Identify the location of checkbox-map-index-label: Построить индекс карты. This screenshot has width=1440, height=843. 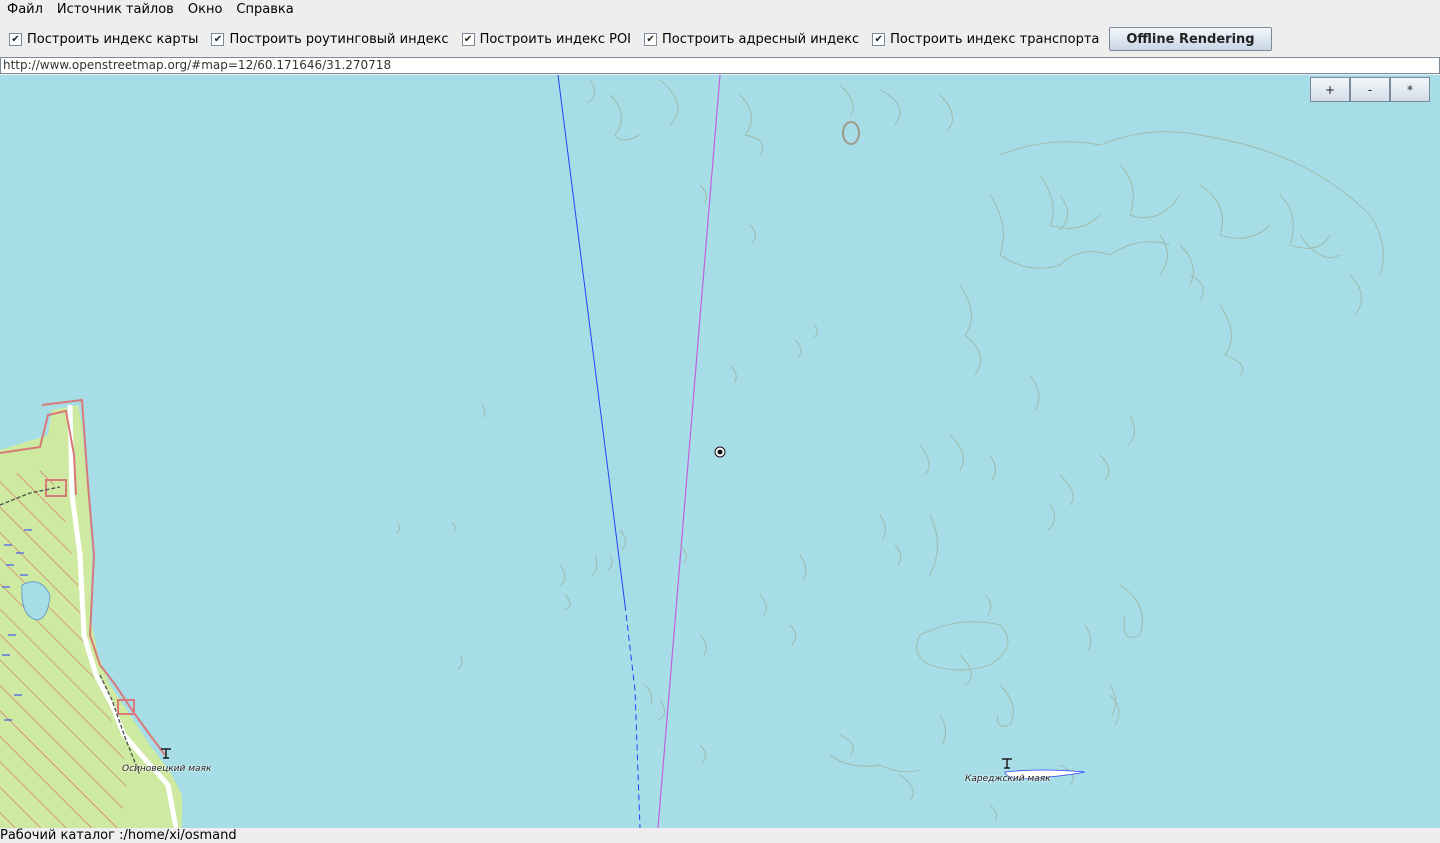
(113, 39).